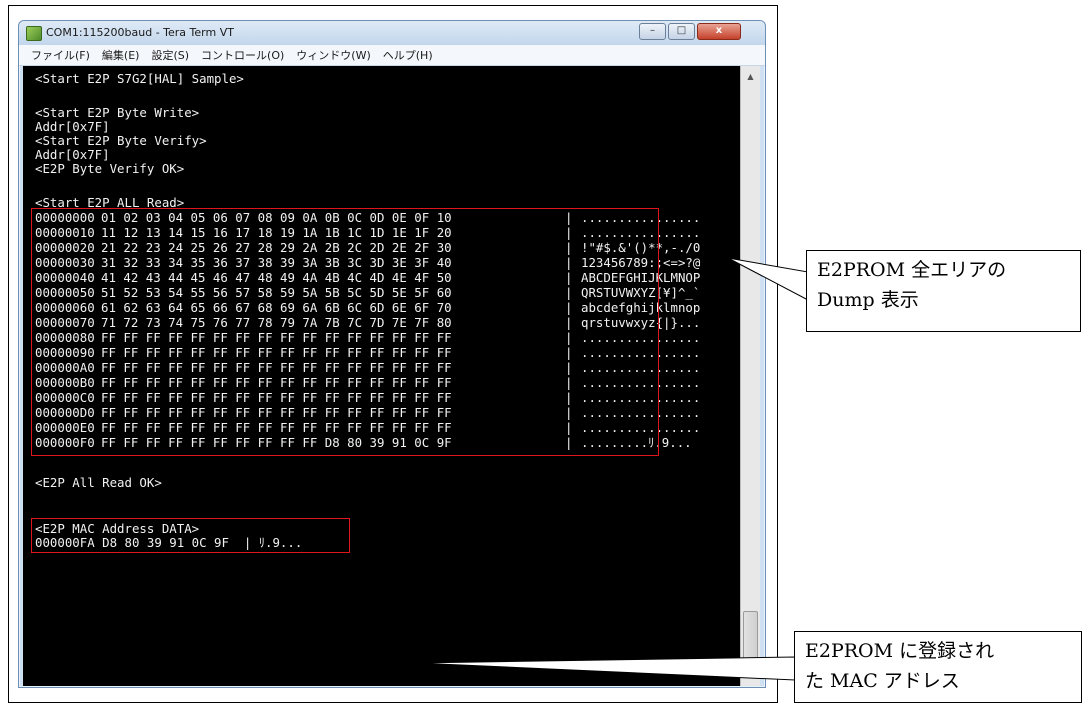 This screenshot has width=1089, height=706. What do you see at coordinates (912, 270) in the screenshot?
I see `dump-callout-line: E2PROM 全エリアの` at bounding box center [912, 270].